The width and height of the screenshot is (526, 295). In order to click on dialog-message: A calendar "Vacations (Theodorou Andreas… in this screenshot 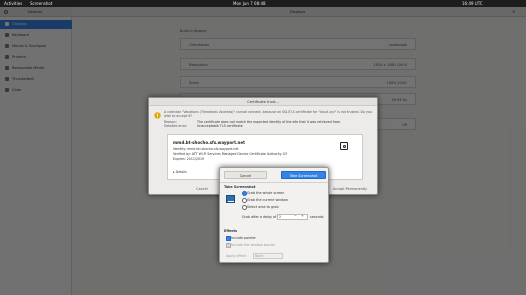, I will do `click(268, 114)`.